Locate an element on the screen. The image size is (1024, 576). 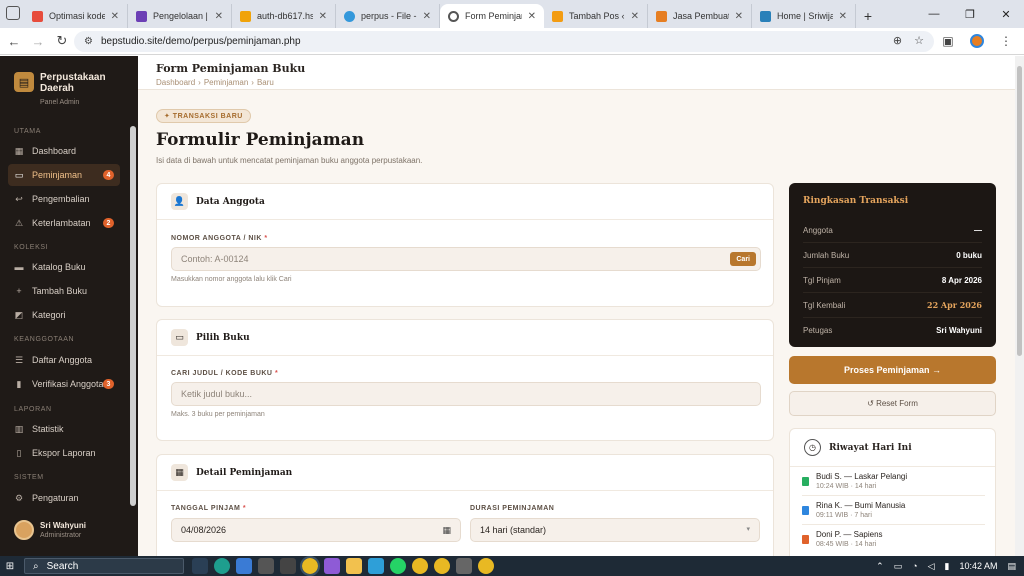
calculator-icon is located at coordinates (464, 566).